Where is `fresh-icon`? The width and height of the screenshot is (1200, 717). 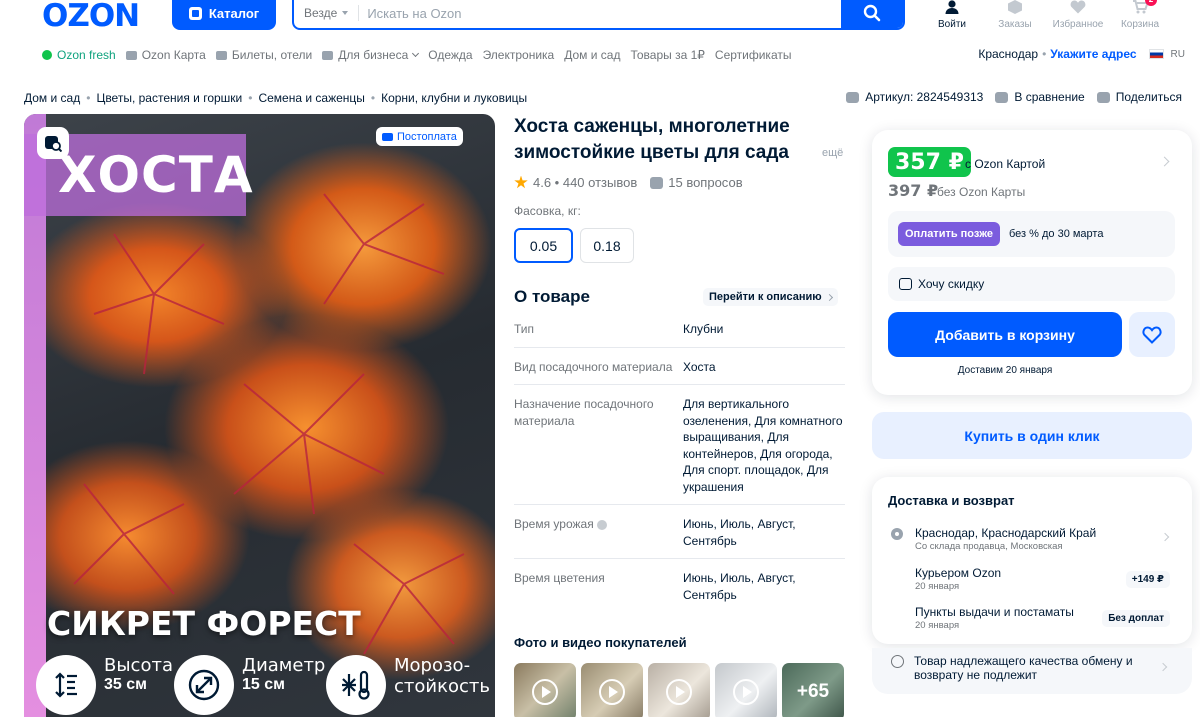
fresh-icon is located at coordinates (47, 55).